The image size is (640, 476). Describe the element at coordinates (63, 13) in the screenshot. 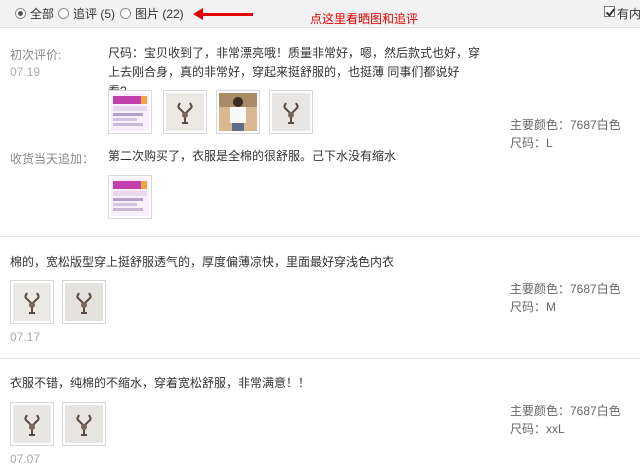

I see `radio-followup` at that location.